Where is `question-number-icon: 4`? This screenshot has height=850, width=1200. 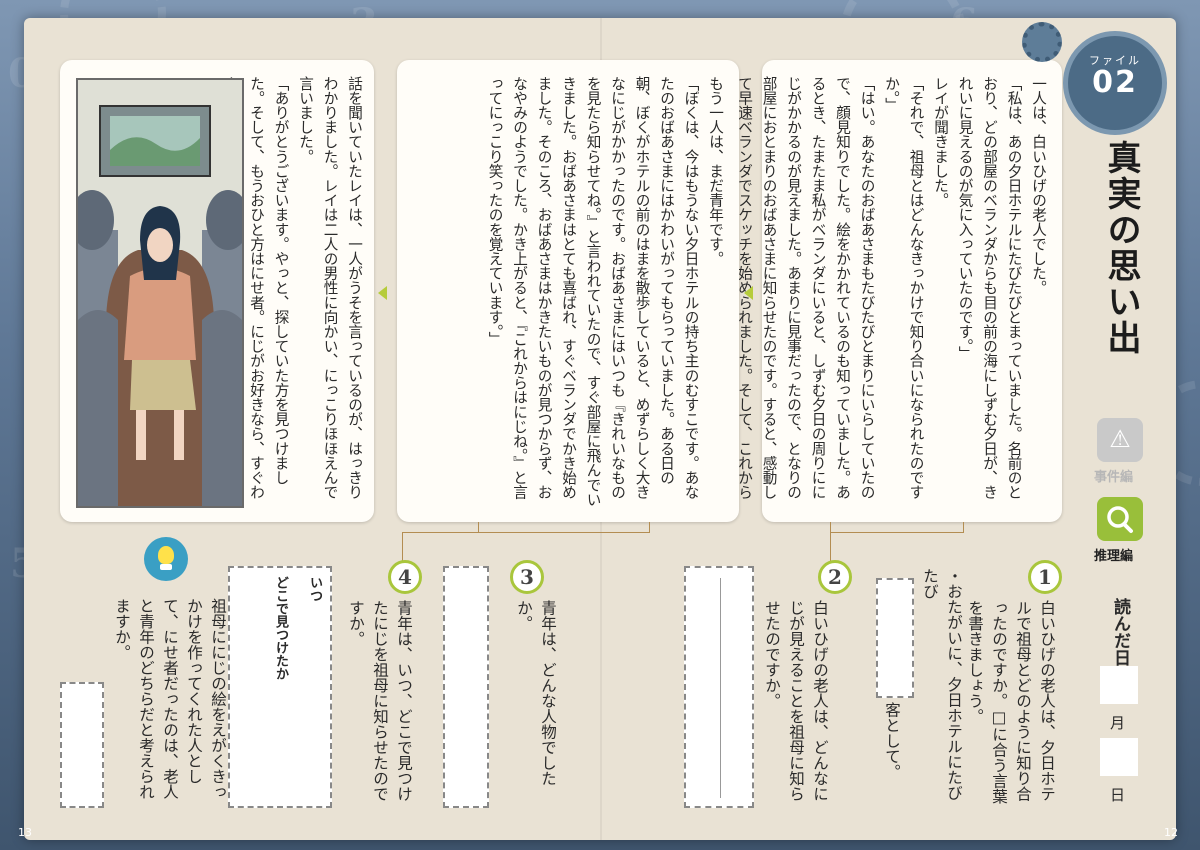 question-number-icon: 4 is located at coordinates (405, 577).